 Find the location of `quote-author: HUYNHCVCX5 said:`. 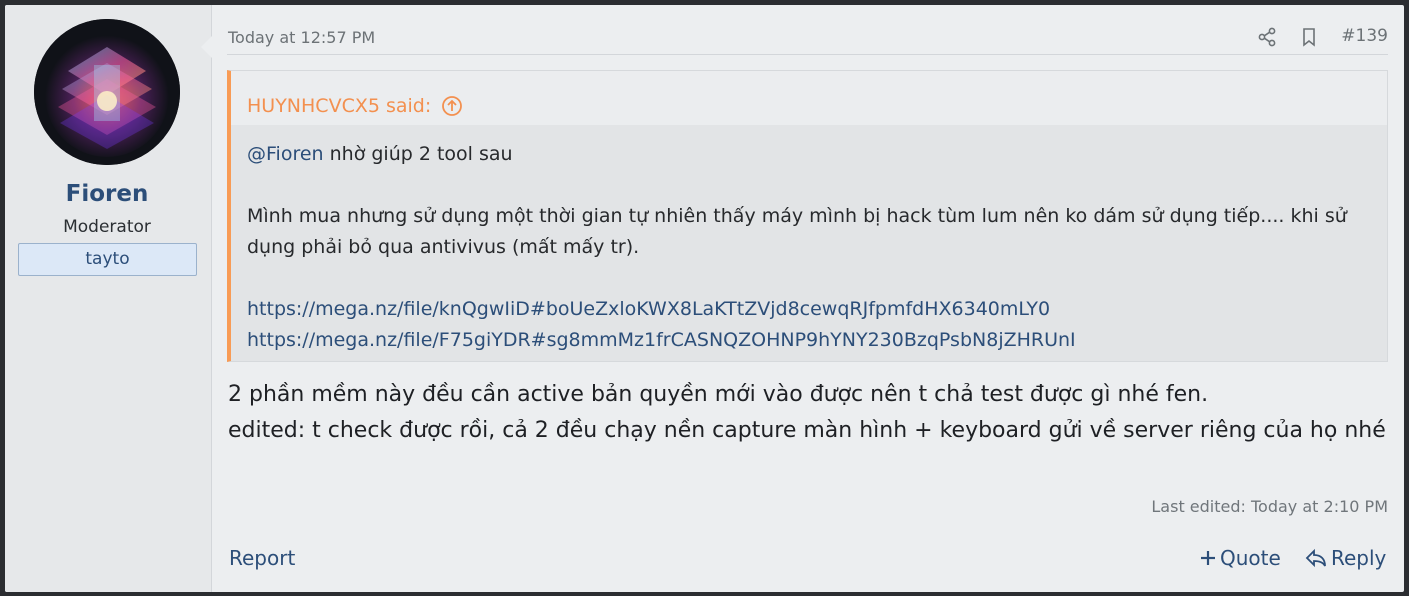

quote-author: HUYNHCVCX5 said: is located at coordinates (339, 106).